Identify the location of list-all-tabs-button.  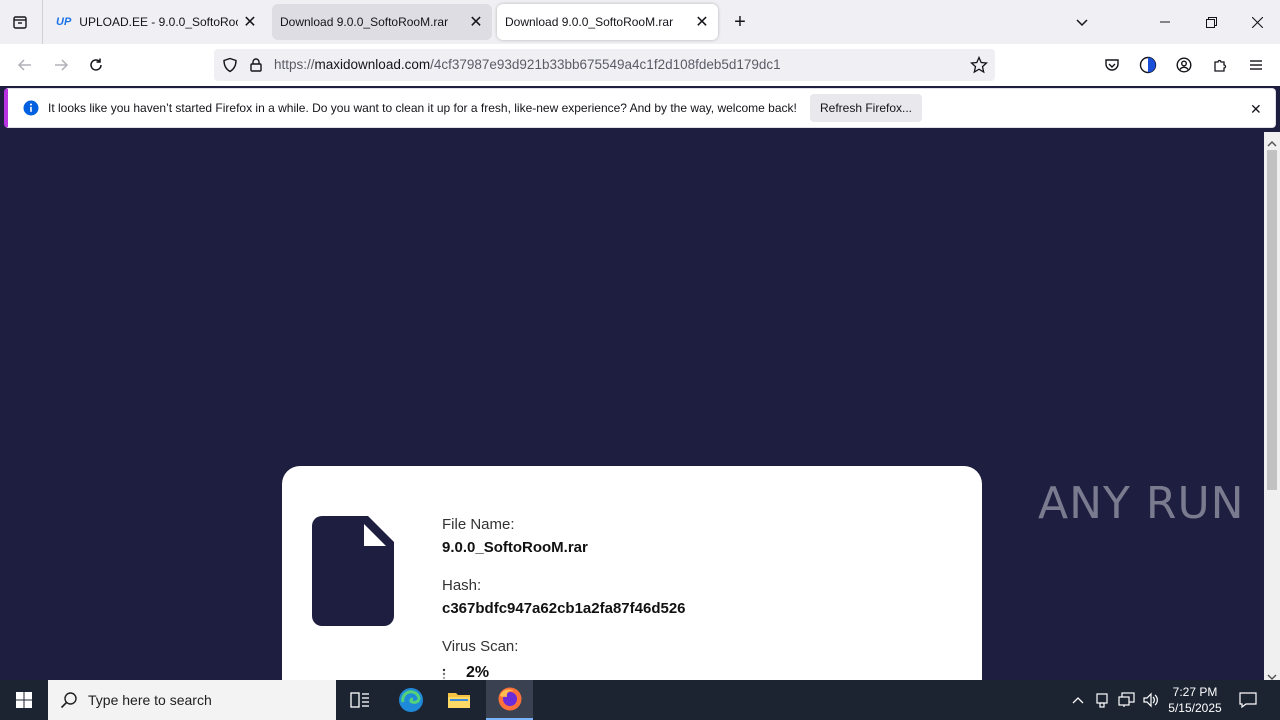
(20, 22).